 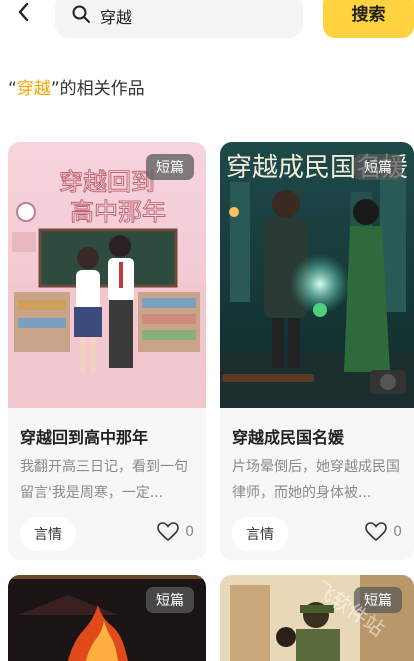 I want to click on back-arrow-icon, so click(x=24, y=12).